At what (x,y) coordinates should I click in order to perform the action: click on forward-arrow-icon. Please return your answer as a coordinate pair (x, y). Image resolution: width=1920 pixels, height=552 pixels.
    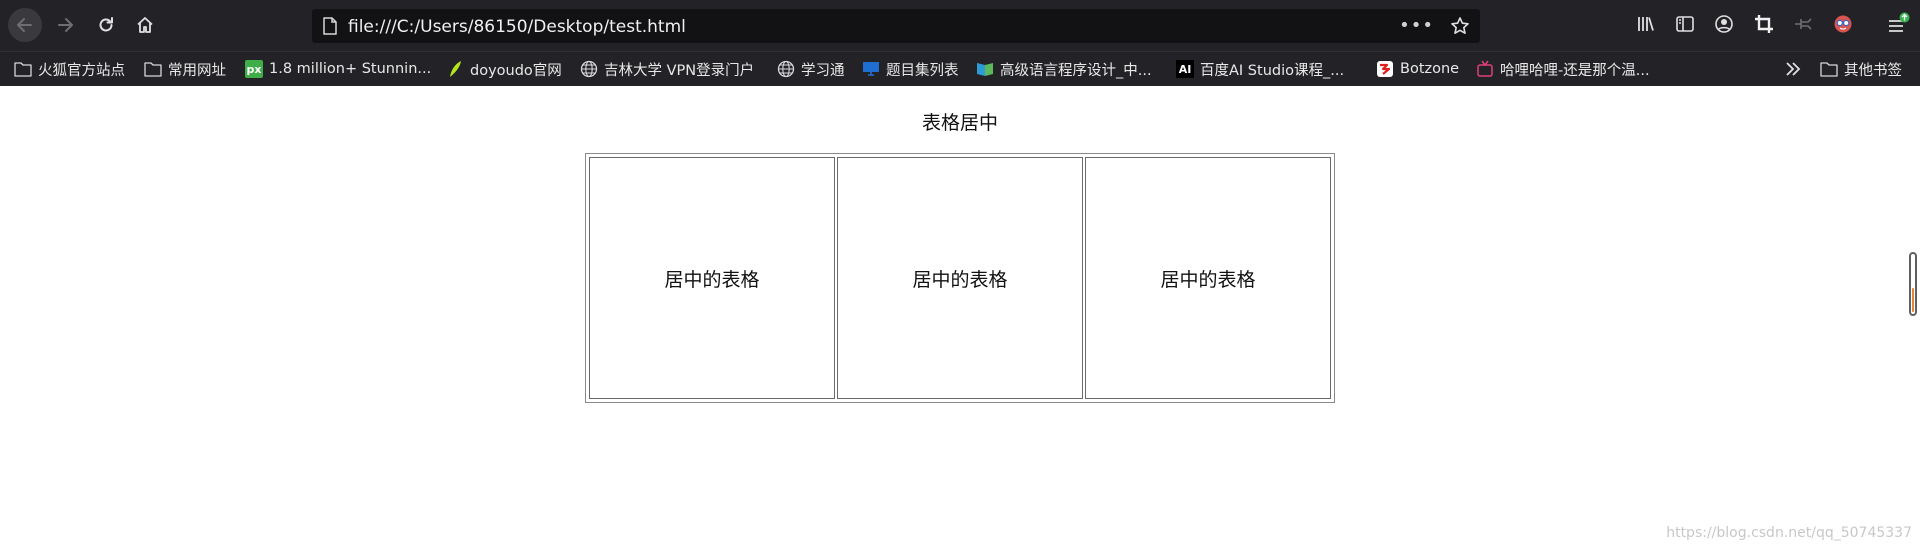
    Looking at the image, I should click on (65, 25).